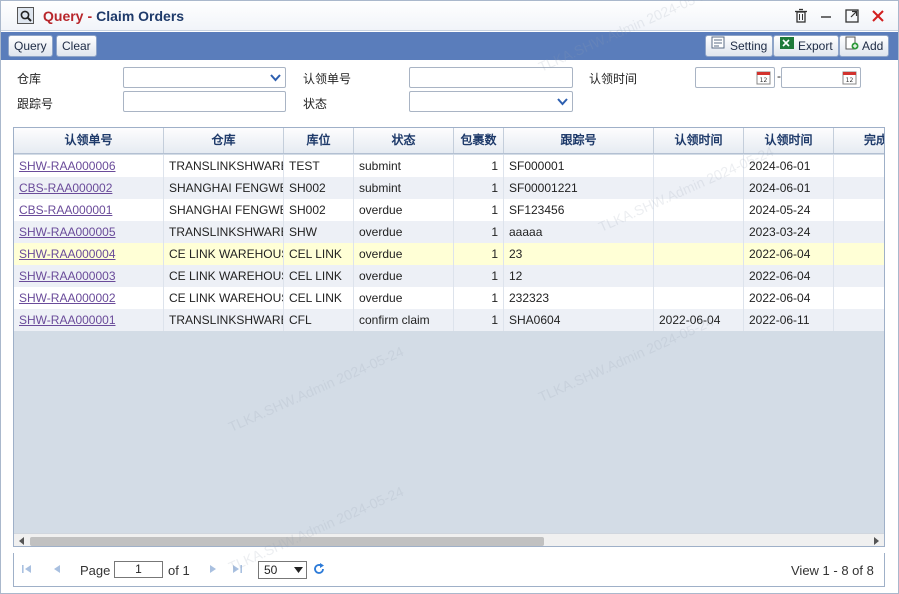 Image resolution: width=899 pixels, height=594 pixels. Describe the element at coordinates (224, 140) in the screenshot. I see `column-header-warehouse: 仓库` at that location.